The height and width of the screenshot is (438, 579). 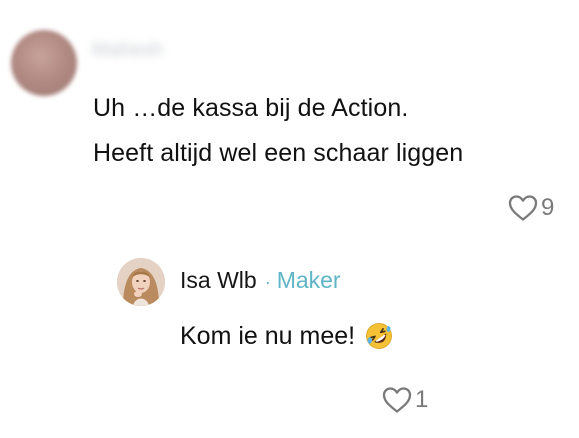 I want to click on reply-avatar, so click(x=141, y=282).